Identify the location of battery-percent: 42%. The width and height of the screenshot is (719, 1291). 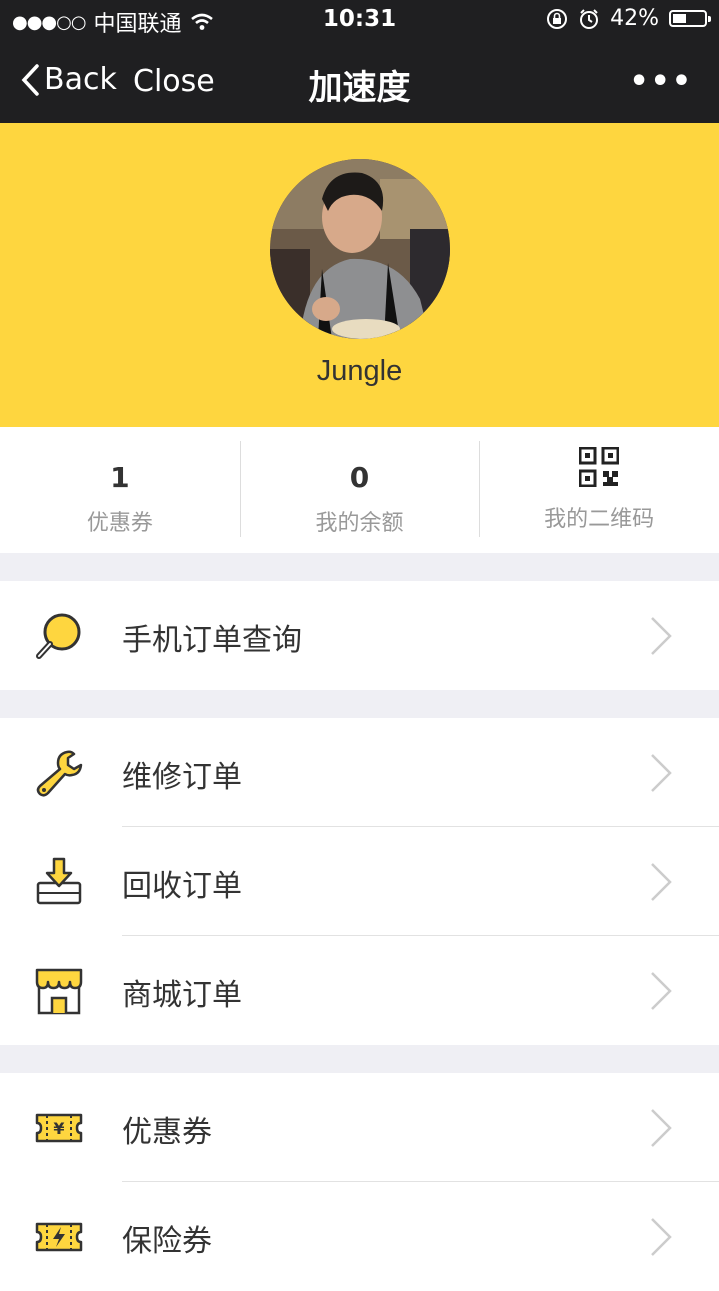
(634, 18).